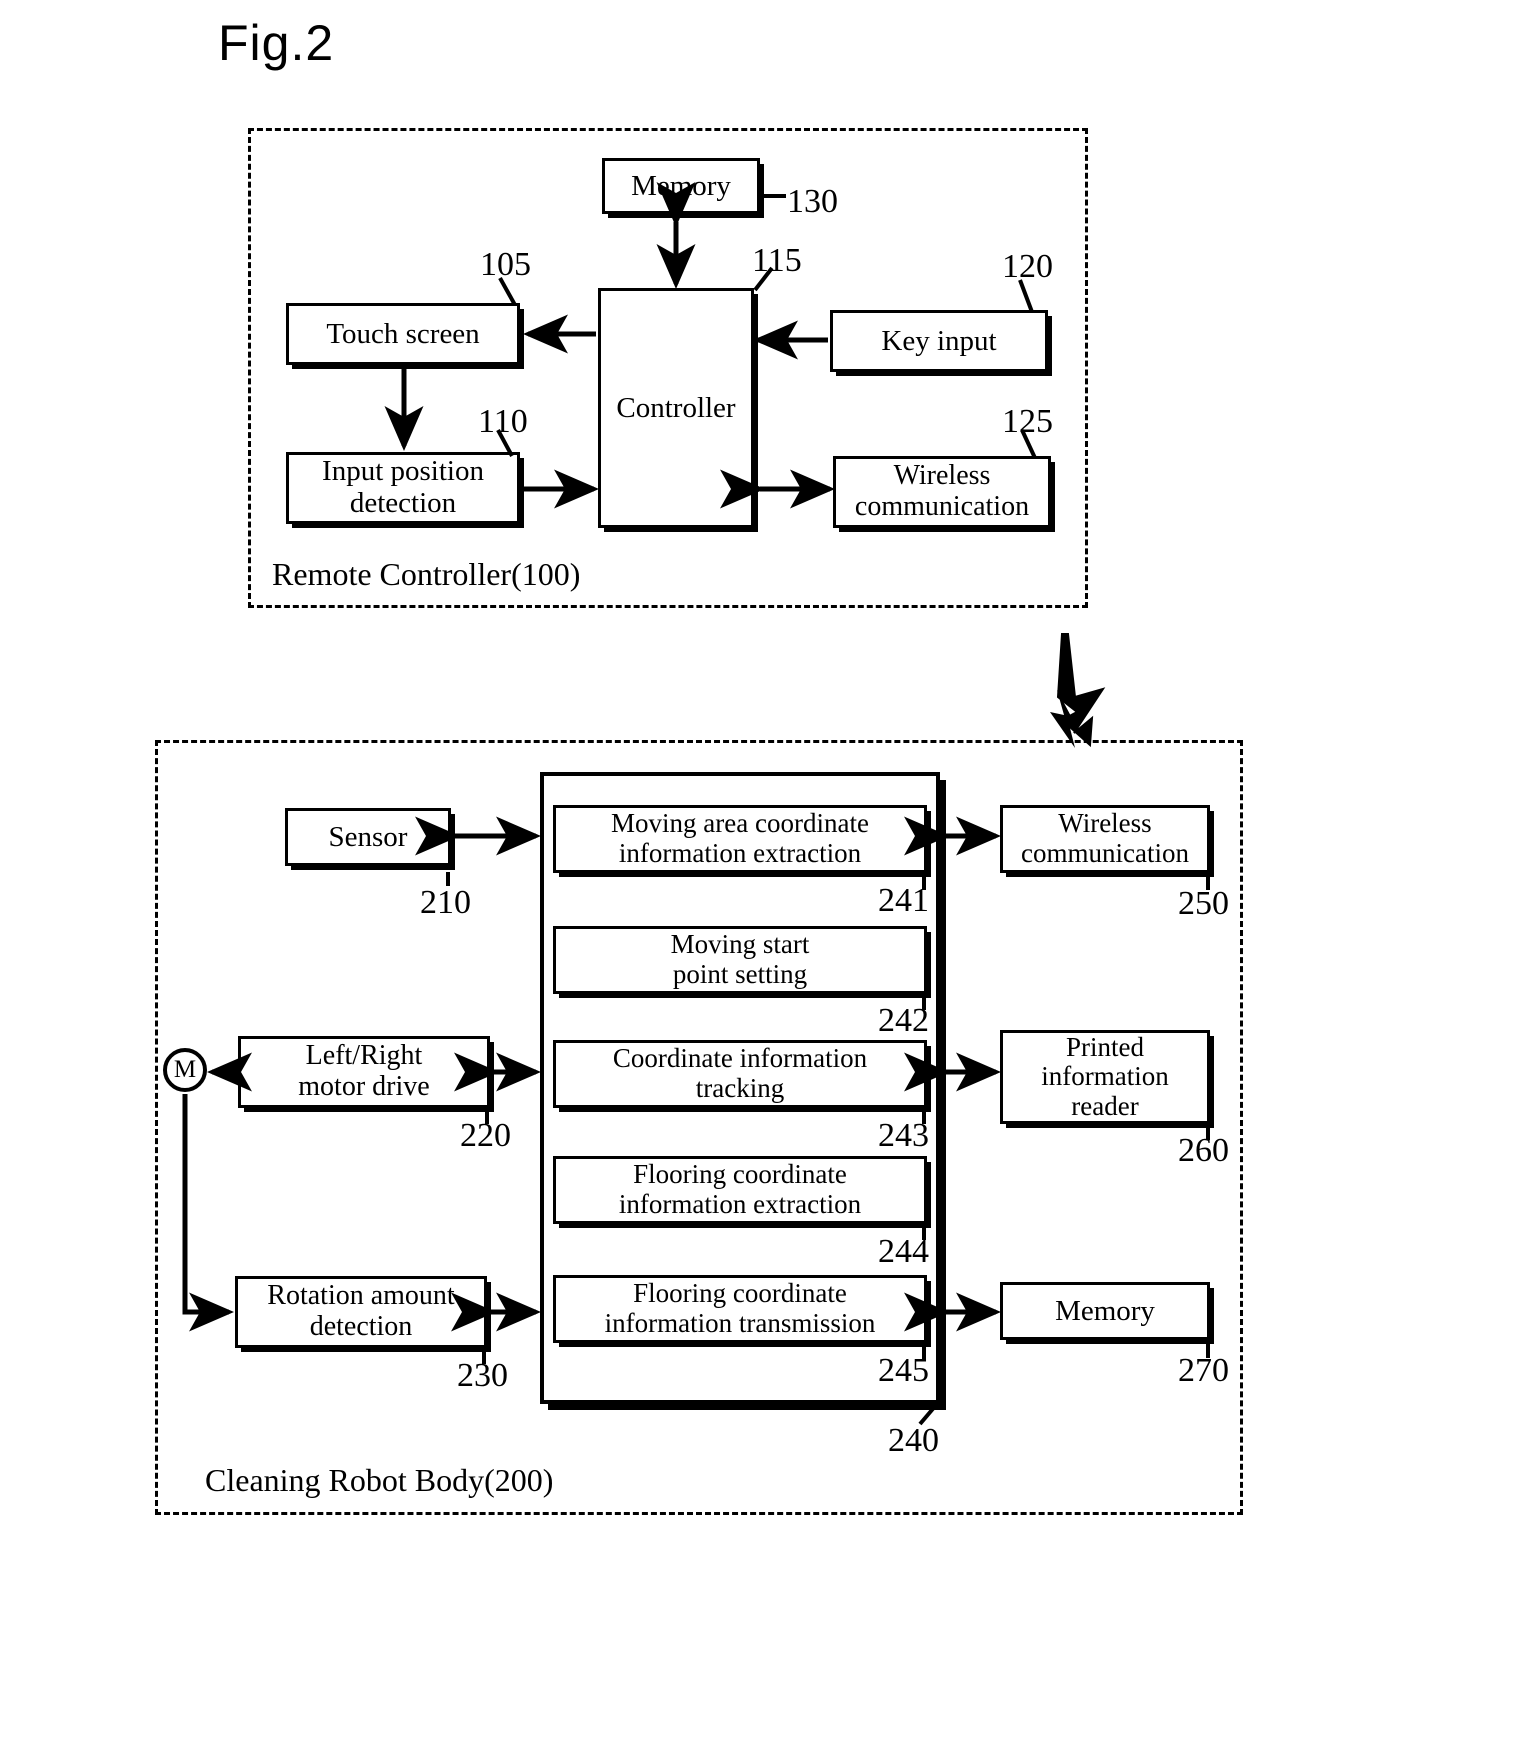 The width and height of the screenshot is (1536, 1762). Describe the element at coordinates (379, 1480) in the screenshot. I see `cleaning-robot-body-enclosure-label: Cleaning Robot Body(200)` at that location.